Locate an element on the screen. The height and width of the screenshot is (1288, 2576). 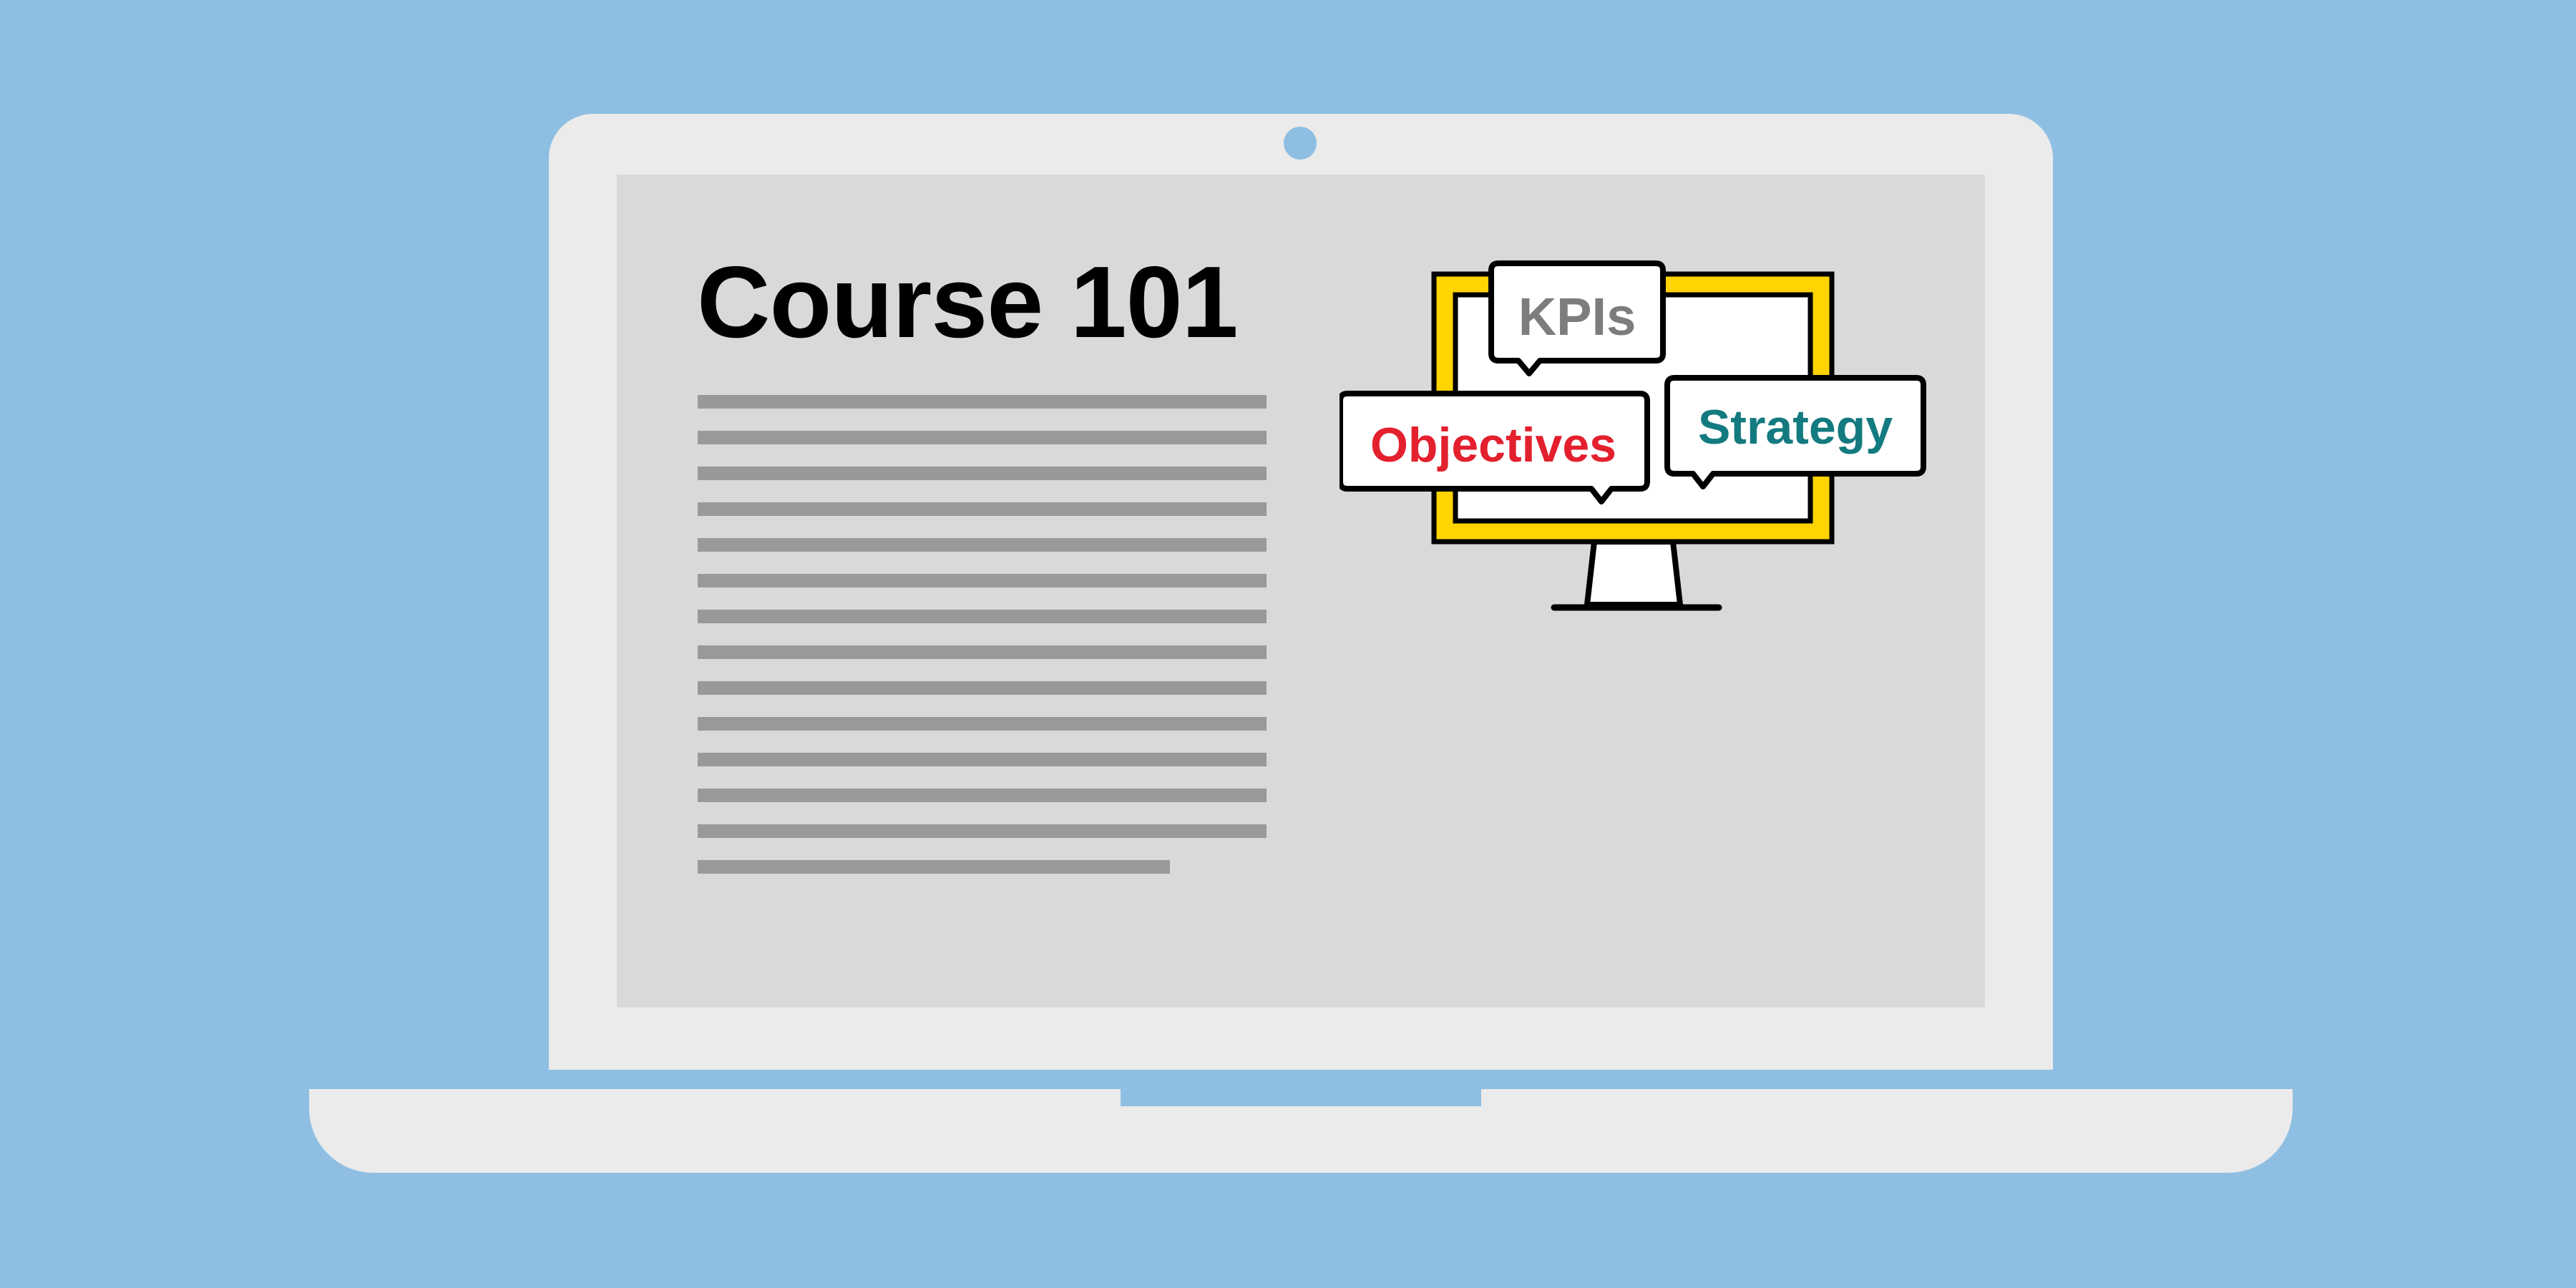
monitor-illustration: KPIs Strategy Objectives is located at coordinates (1636, 436).